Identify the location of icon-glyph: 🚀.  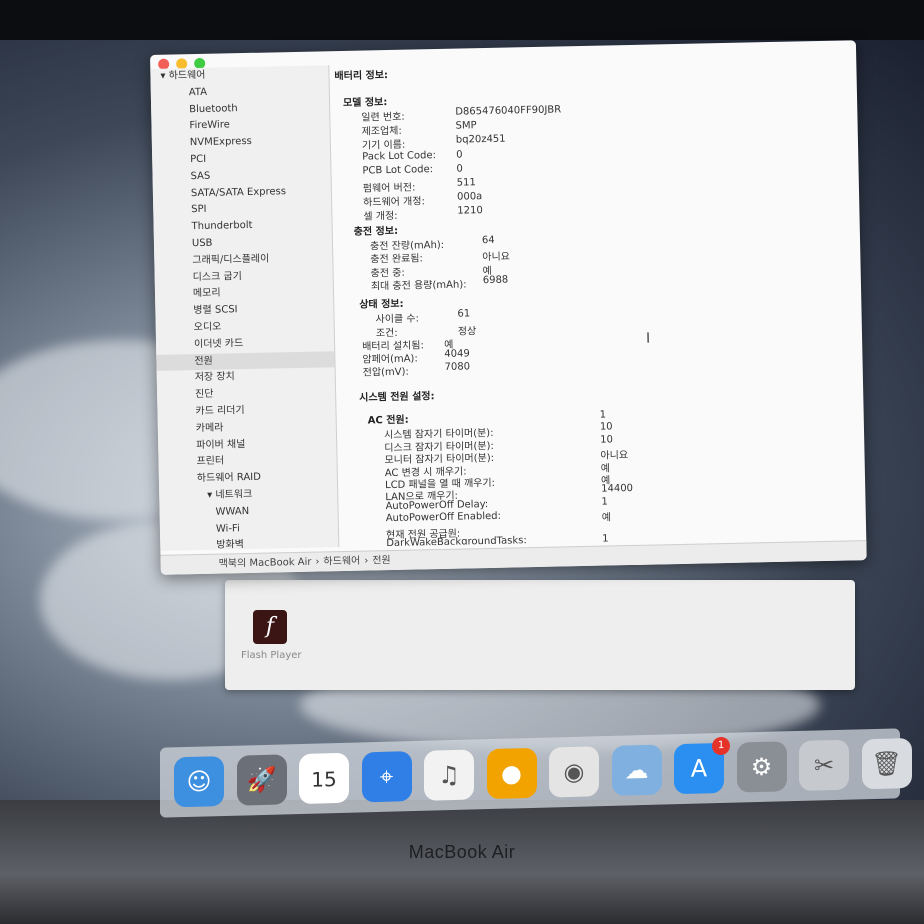
(261, 780).